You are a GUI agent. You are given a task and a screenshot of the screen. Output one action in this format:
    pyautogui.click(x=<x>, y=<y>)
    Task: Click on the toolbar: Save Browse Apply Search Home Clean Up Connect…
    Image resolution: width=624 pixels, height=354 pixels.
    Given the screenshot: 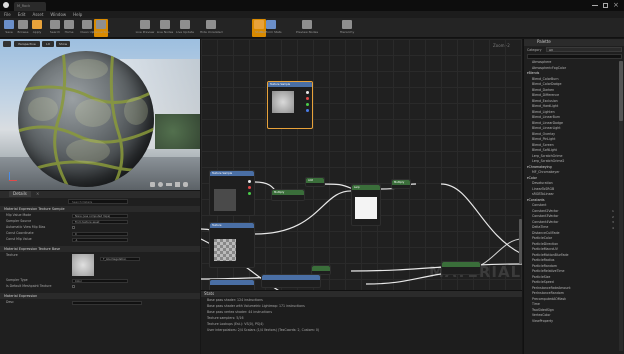 What is the action you would take?
    pyautogui.click(x=312, y=28)
    